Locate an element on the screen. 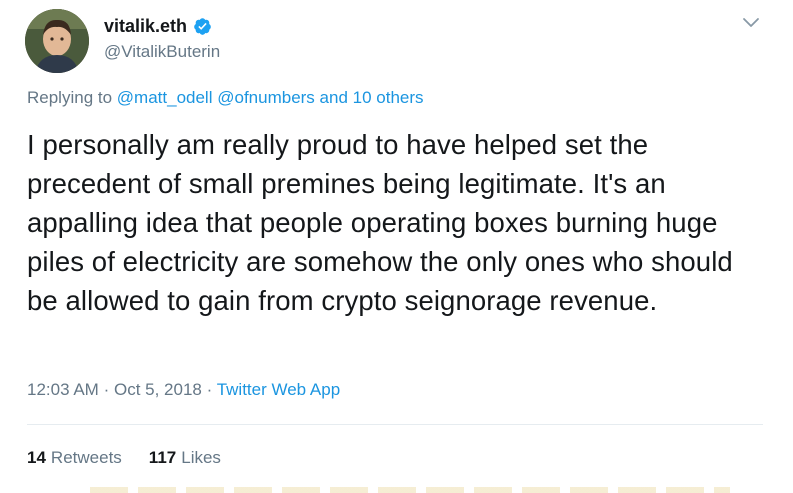 Image resolution: width=793 pixels, height=493 pixels. author-name-row: vitalik.eth is located at coordinates (158, 26).